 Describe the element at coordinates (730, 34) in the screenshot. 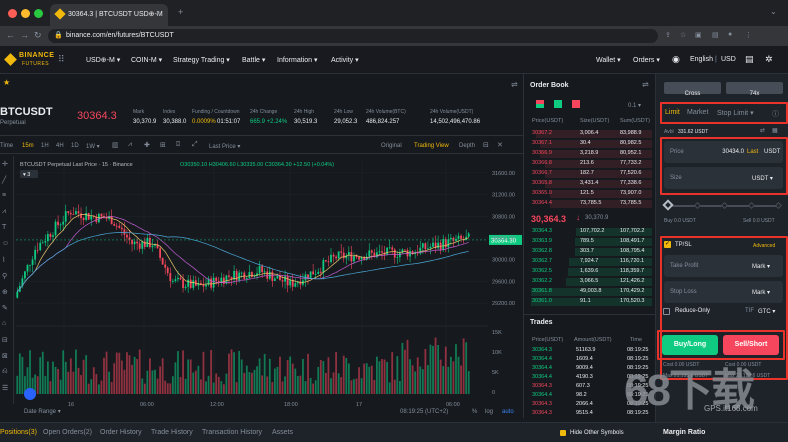

I see `profile-icon: ●` at that location.